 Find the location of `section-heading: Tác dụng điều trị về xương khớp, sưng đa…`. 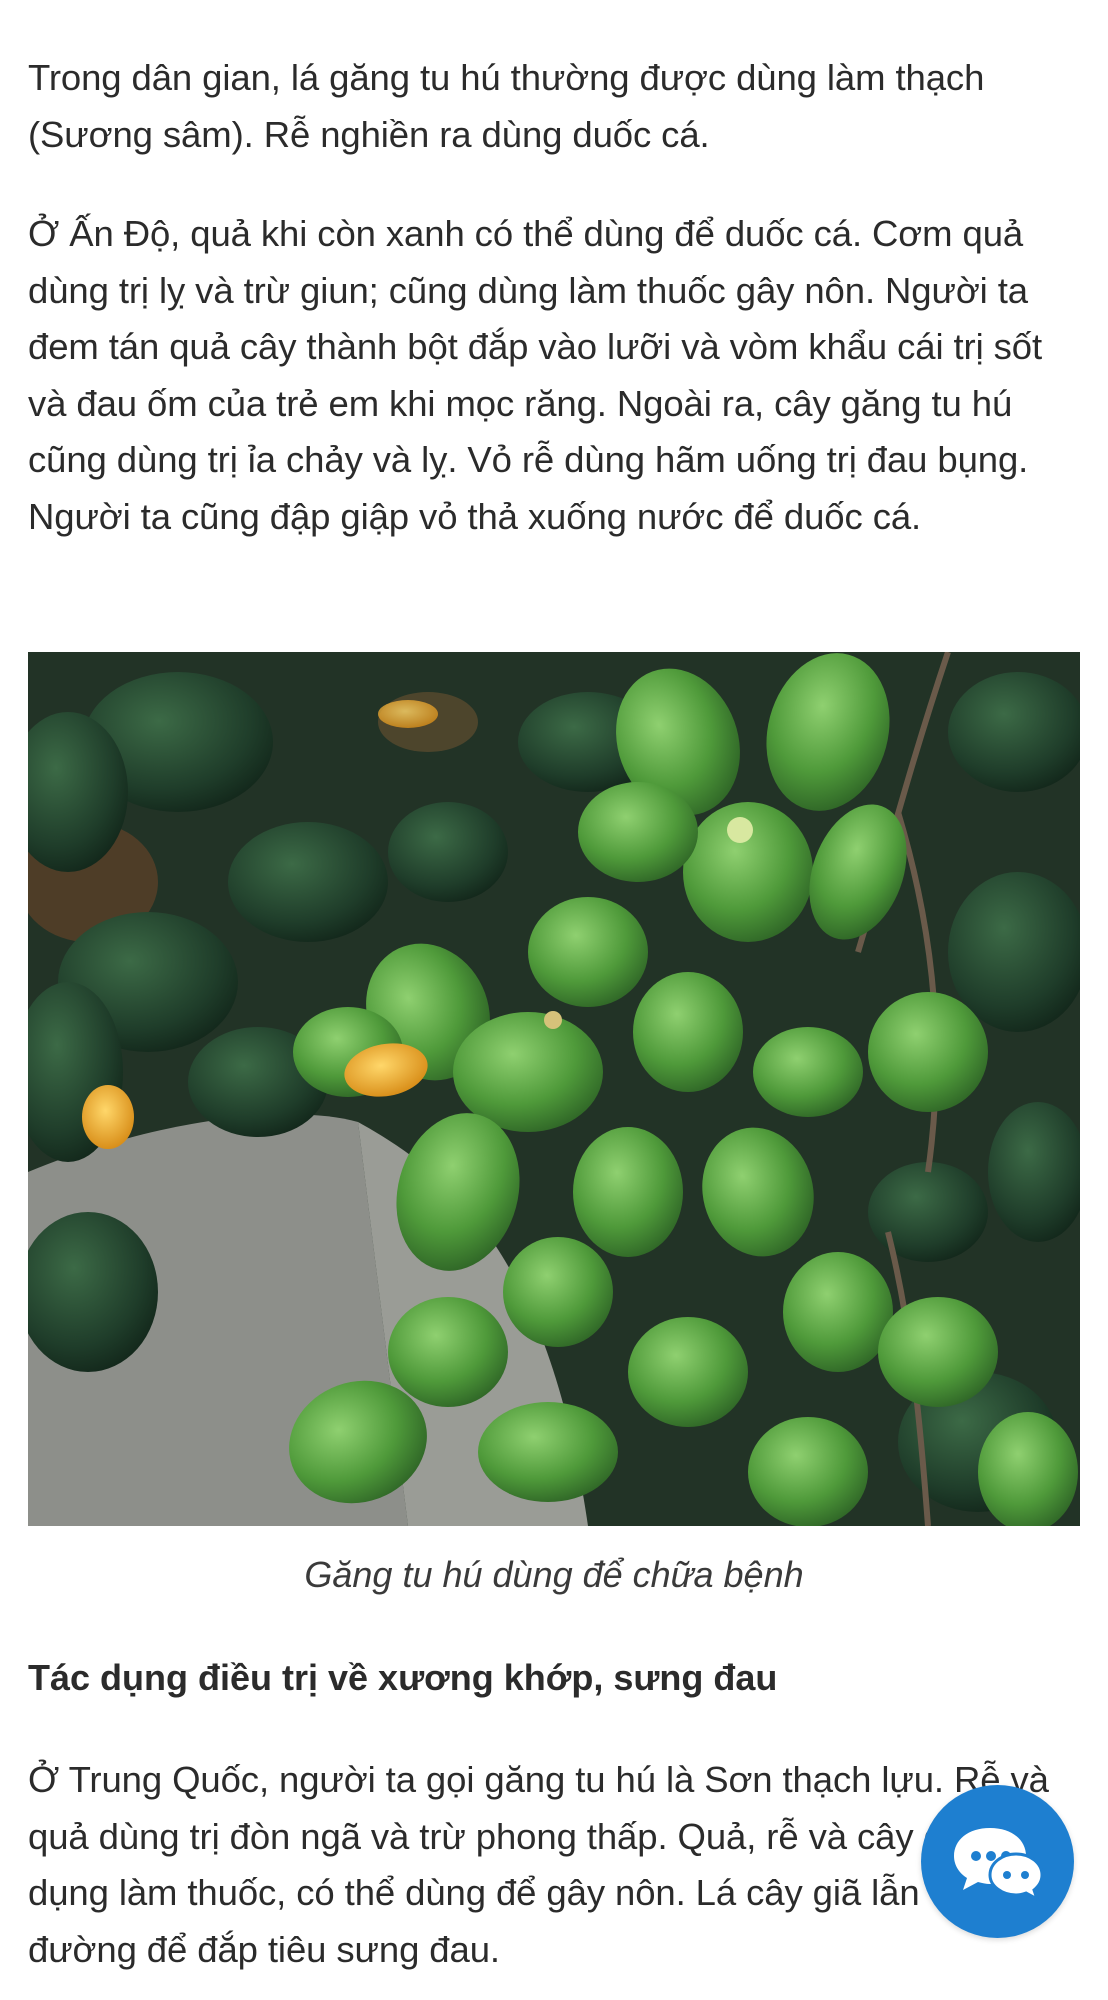

section-heading: Tác dụng điều trị về xương khớp, sưng đa… is located at coordinates (403, 1677).